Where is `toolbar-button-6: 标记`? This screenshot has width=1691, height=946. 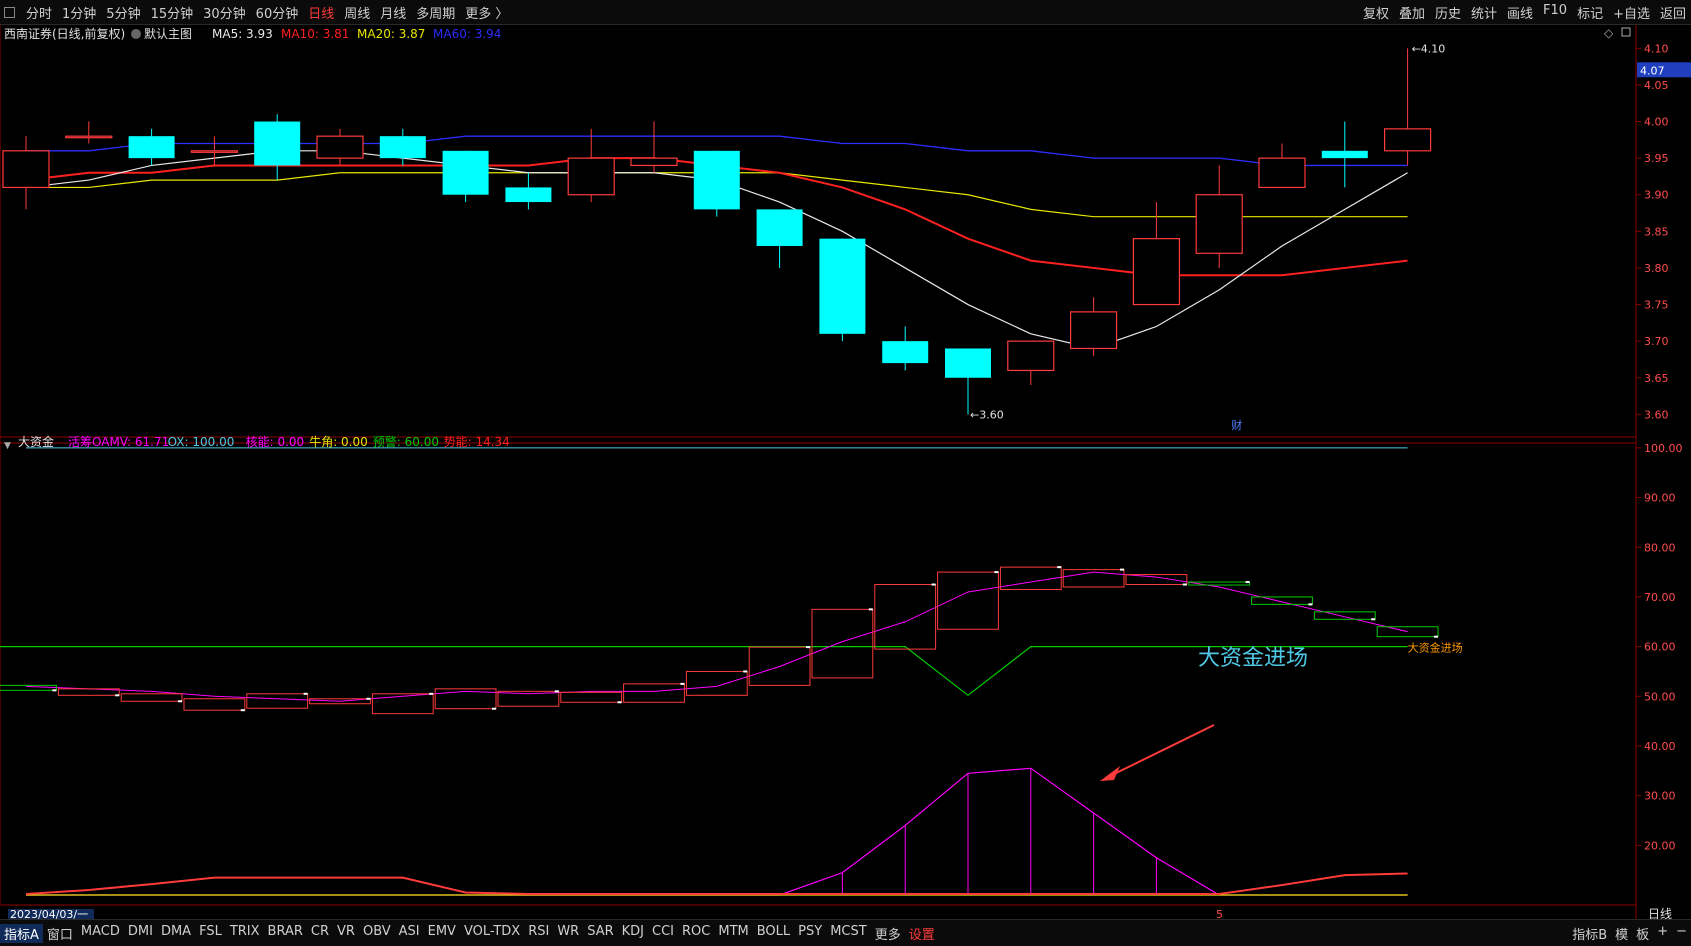 toolbar-button-6: 标记 is located at coordinates (1590, 12).